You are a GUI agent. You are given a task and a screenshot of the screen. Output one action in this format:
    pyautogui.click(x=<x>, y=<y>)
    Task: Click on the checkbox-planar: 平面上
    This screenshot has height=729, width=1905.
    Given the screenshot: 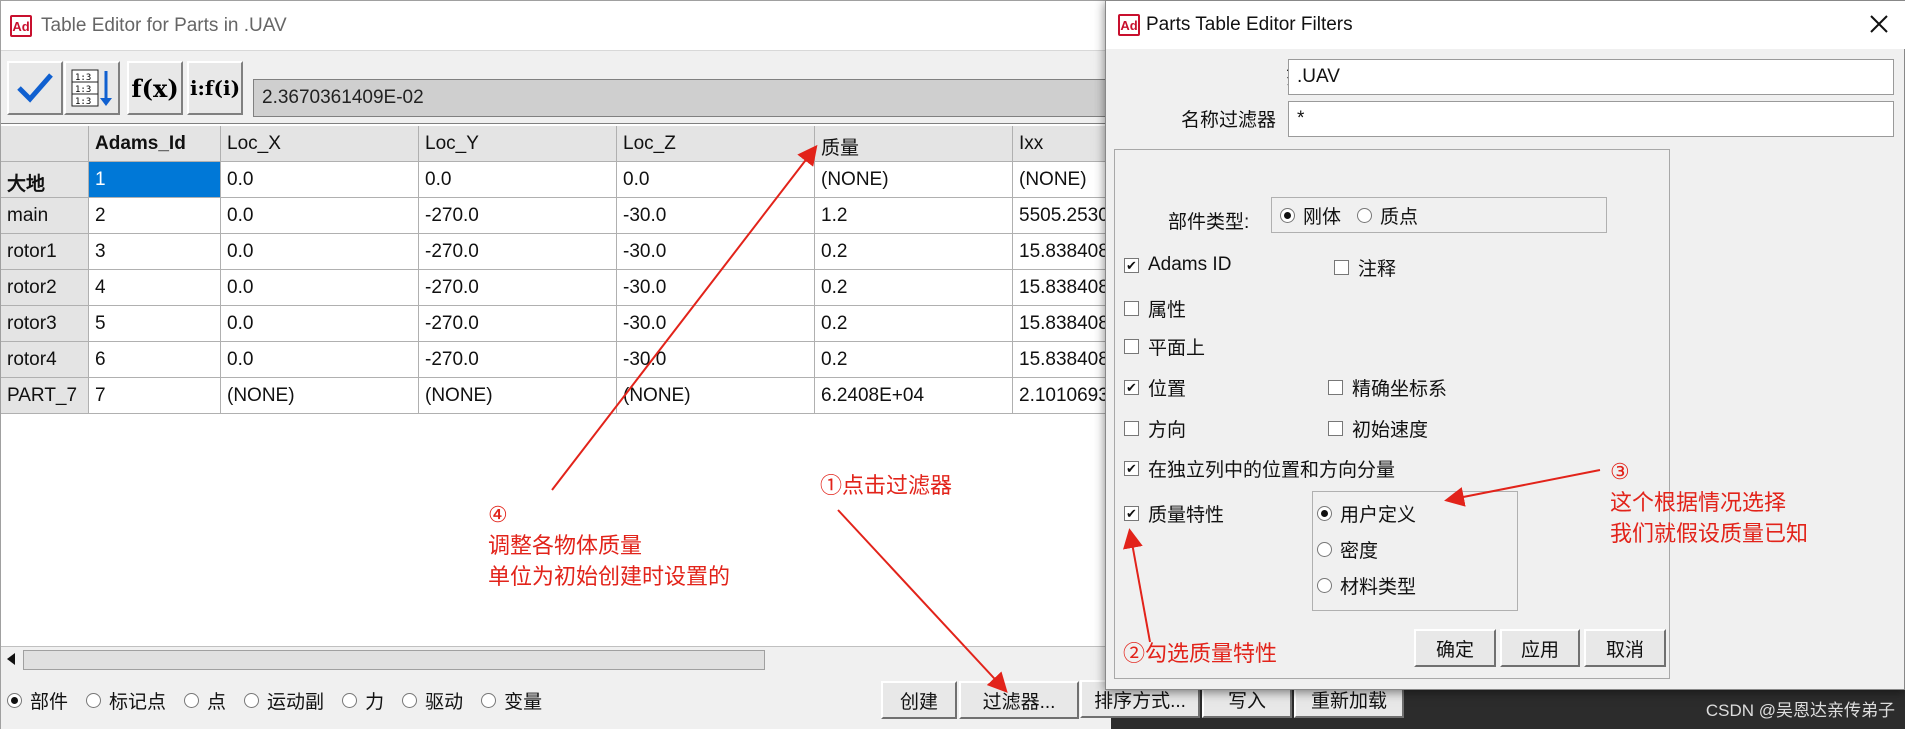 What is the action you would take?
    pyautogui.click(x=1164, y=346)
    